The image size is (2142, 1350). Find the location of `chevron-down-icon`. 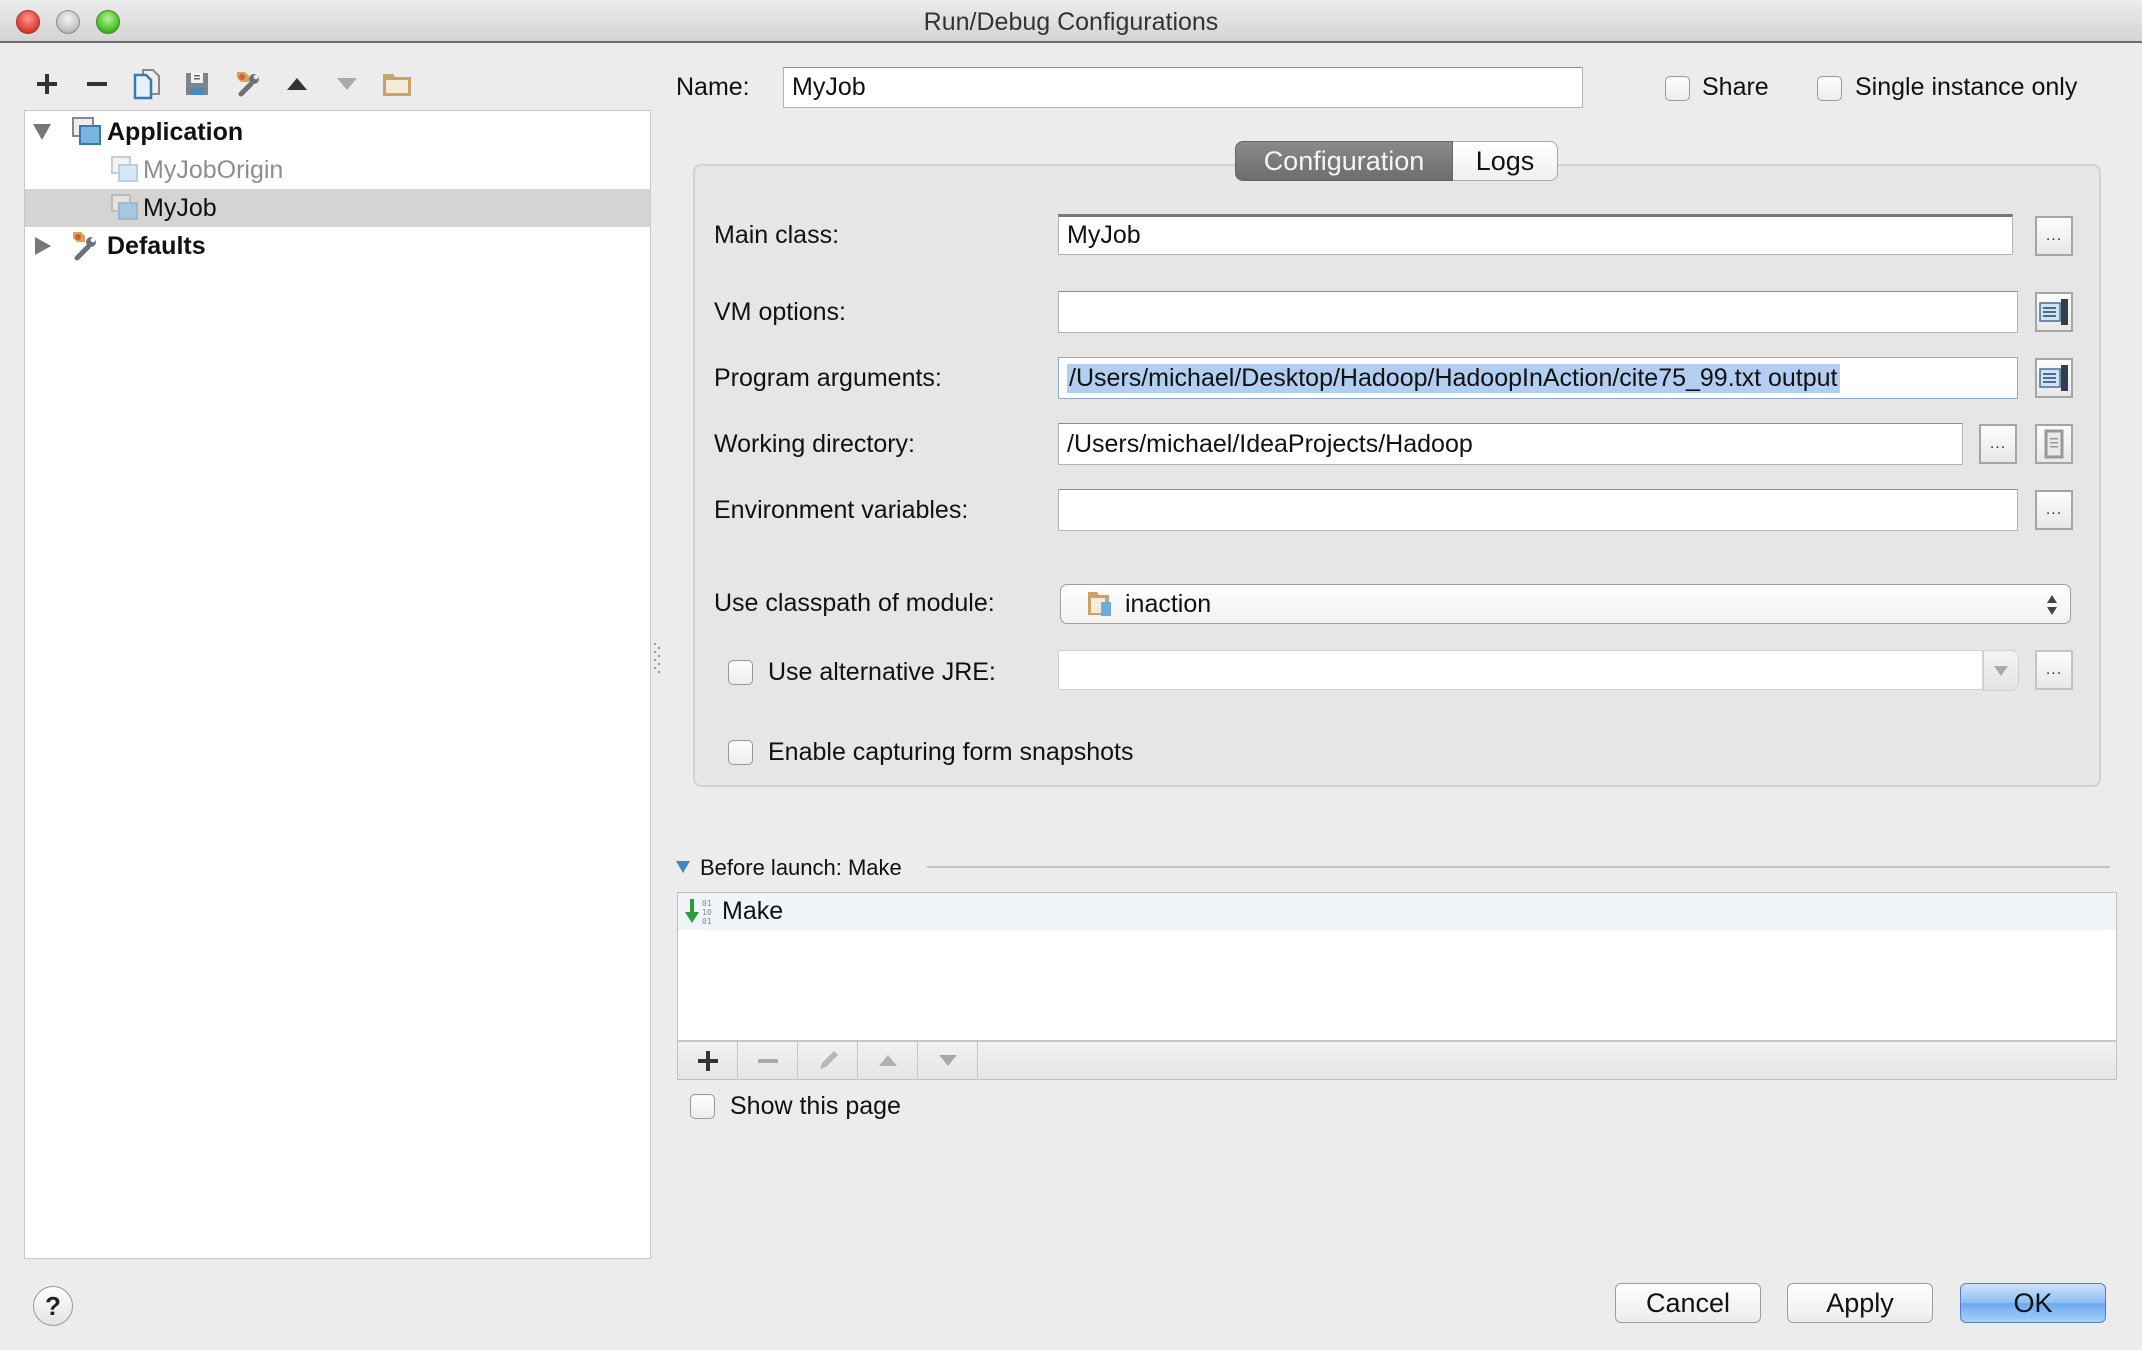

chevron-down-icon is located at coordinates (2001, 670).